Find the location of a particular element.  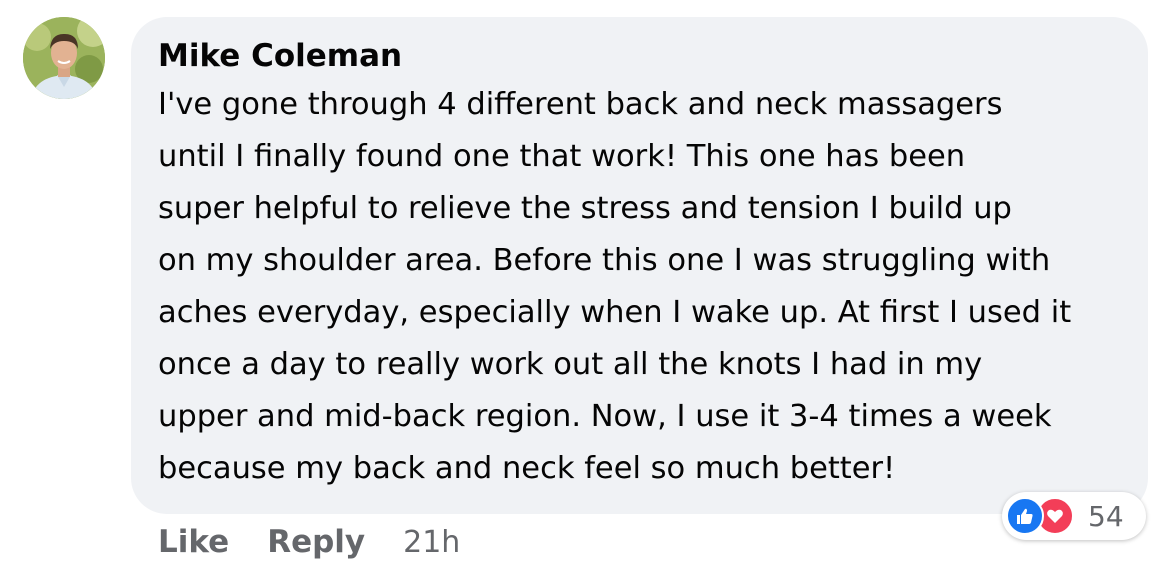

avatar is located at coordinates (64, 58).